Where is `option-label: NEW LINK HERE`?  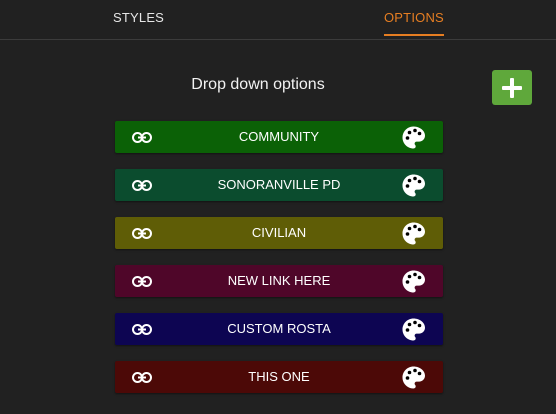 option-label: NEW LINK HERE is located at coordinates (279, 280).